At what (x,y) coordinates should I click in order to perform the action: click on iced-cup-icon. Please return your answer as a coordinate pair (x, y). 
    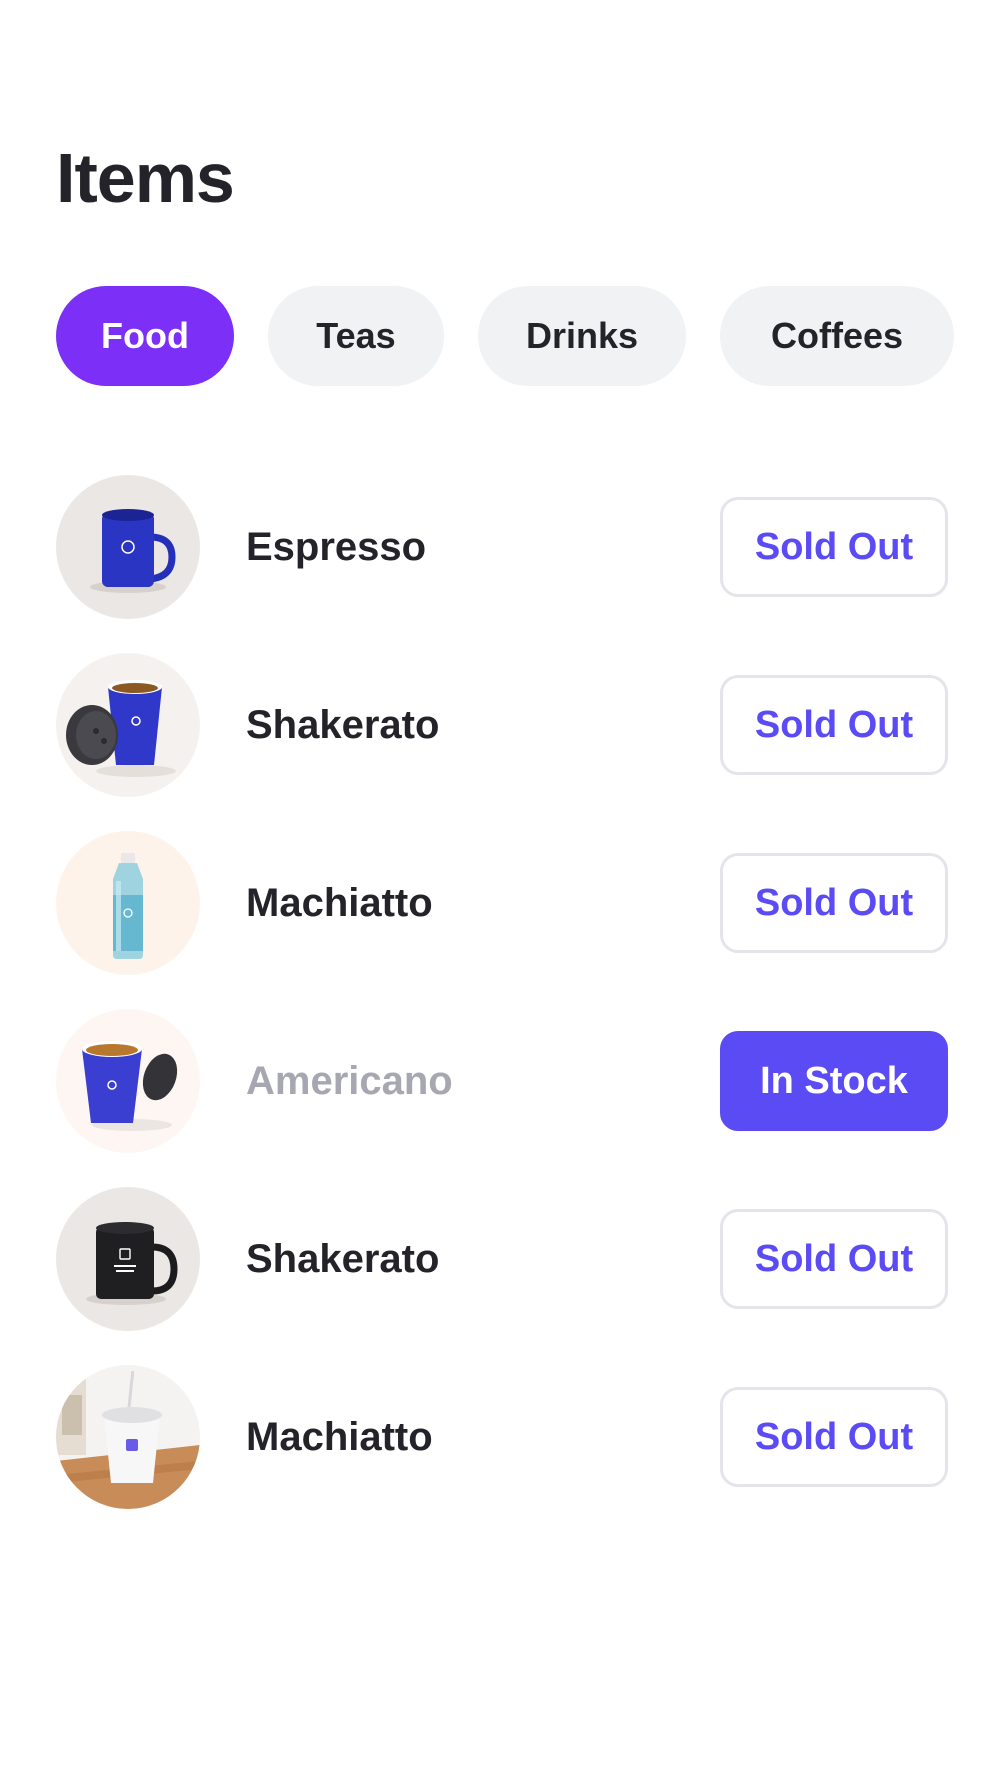
    Looking at the image, I should click on (128, 1437).